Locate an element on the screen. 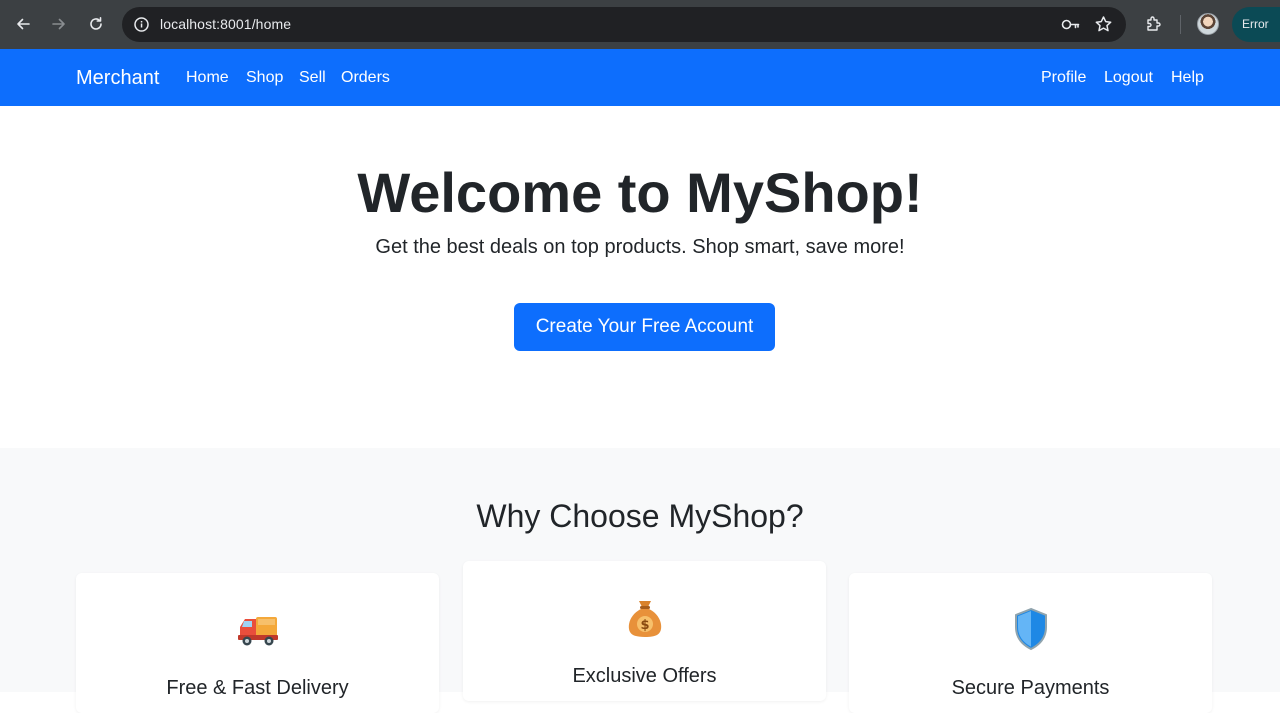 This screenshot has width=1280, height=713. nav-link-profile: Profile is located at coordinates (1063, 78).